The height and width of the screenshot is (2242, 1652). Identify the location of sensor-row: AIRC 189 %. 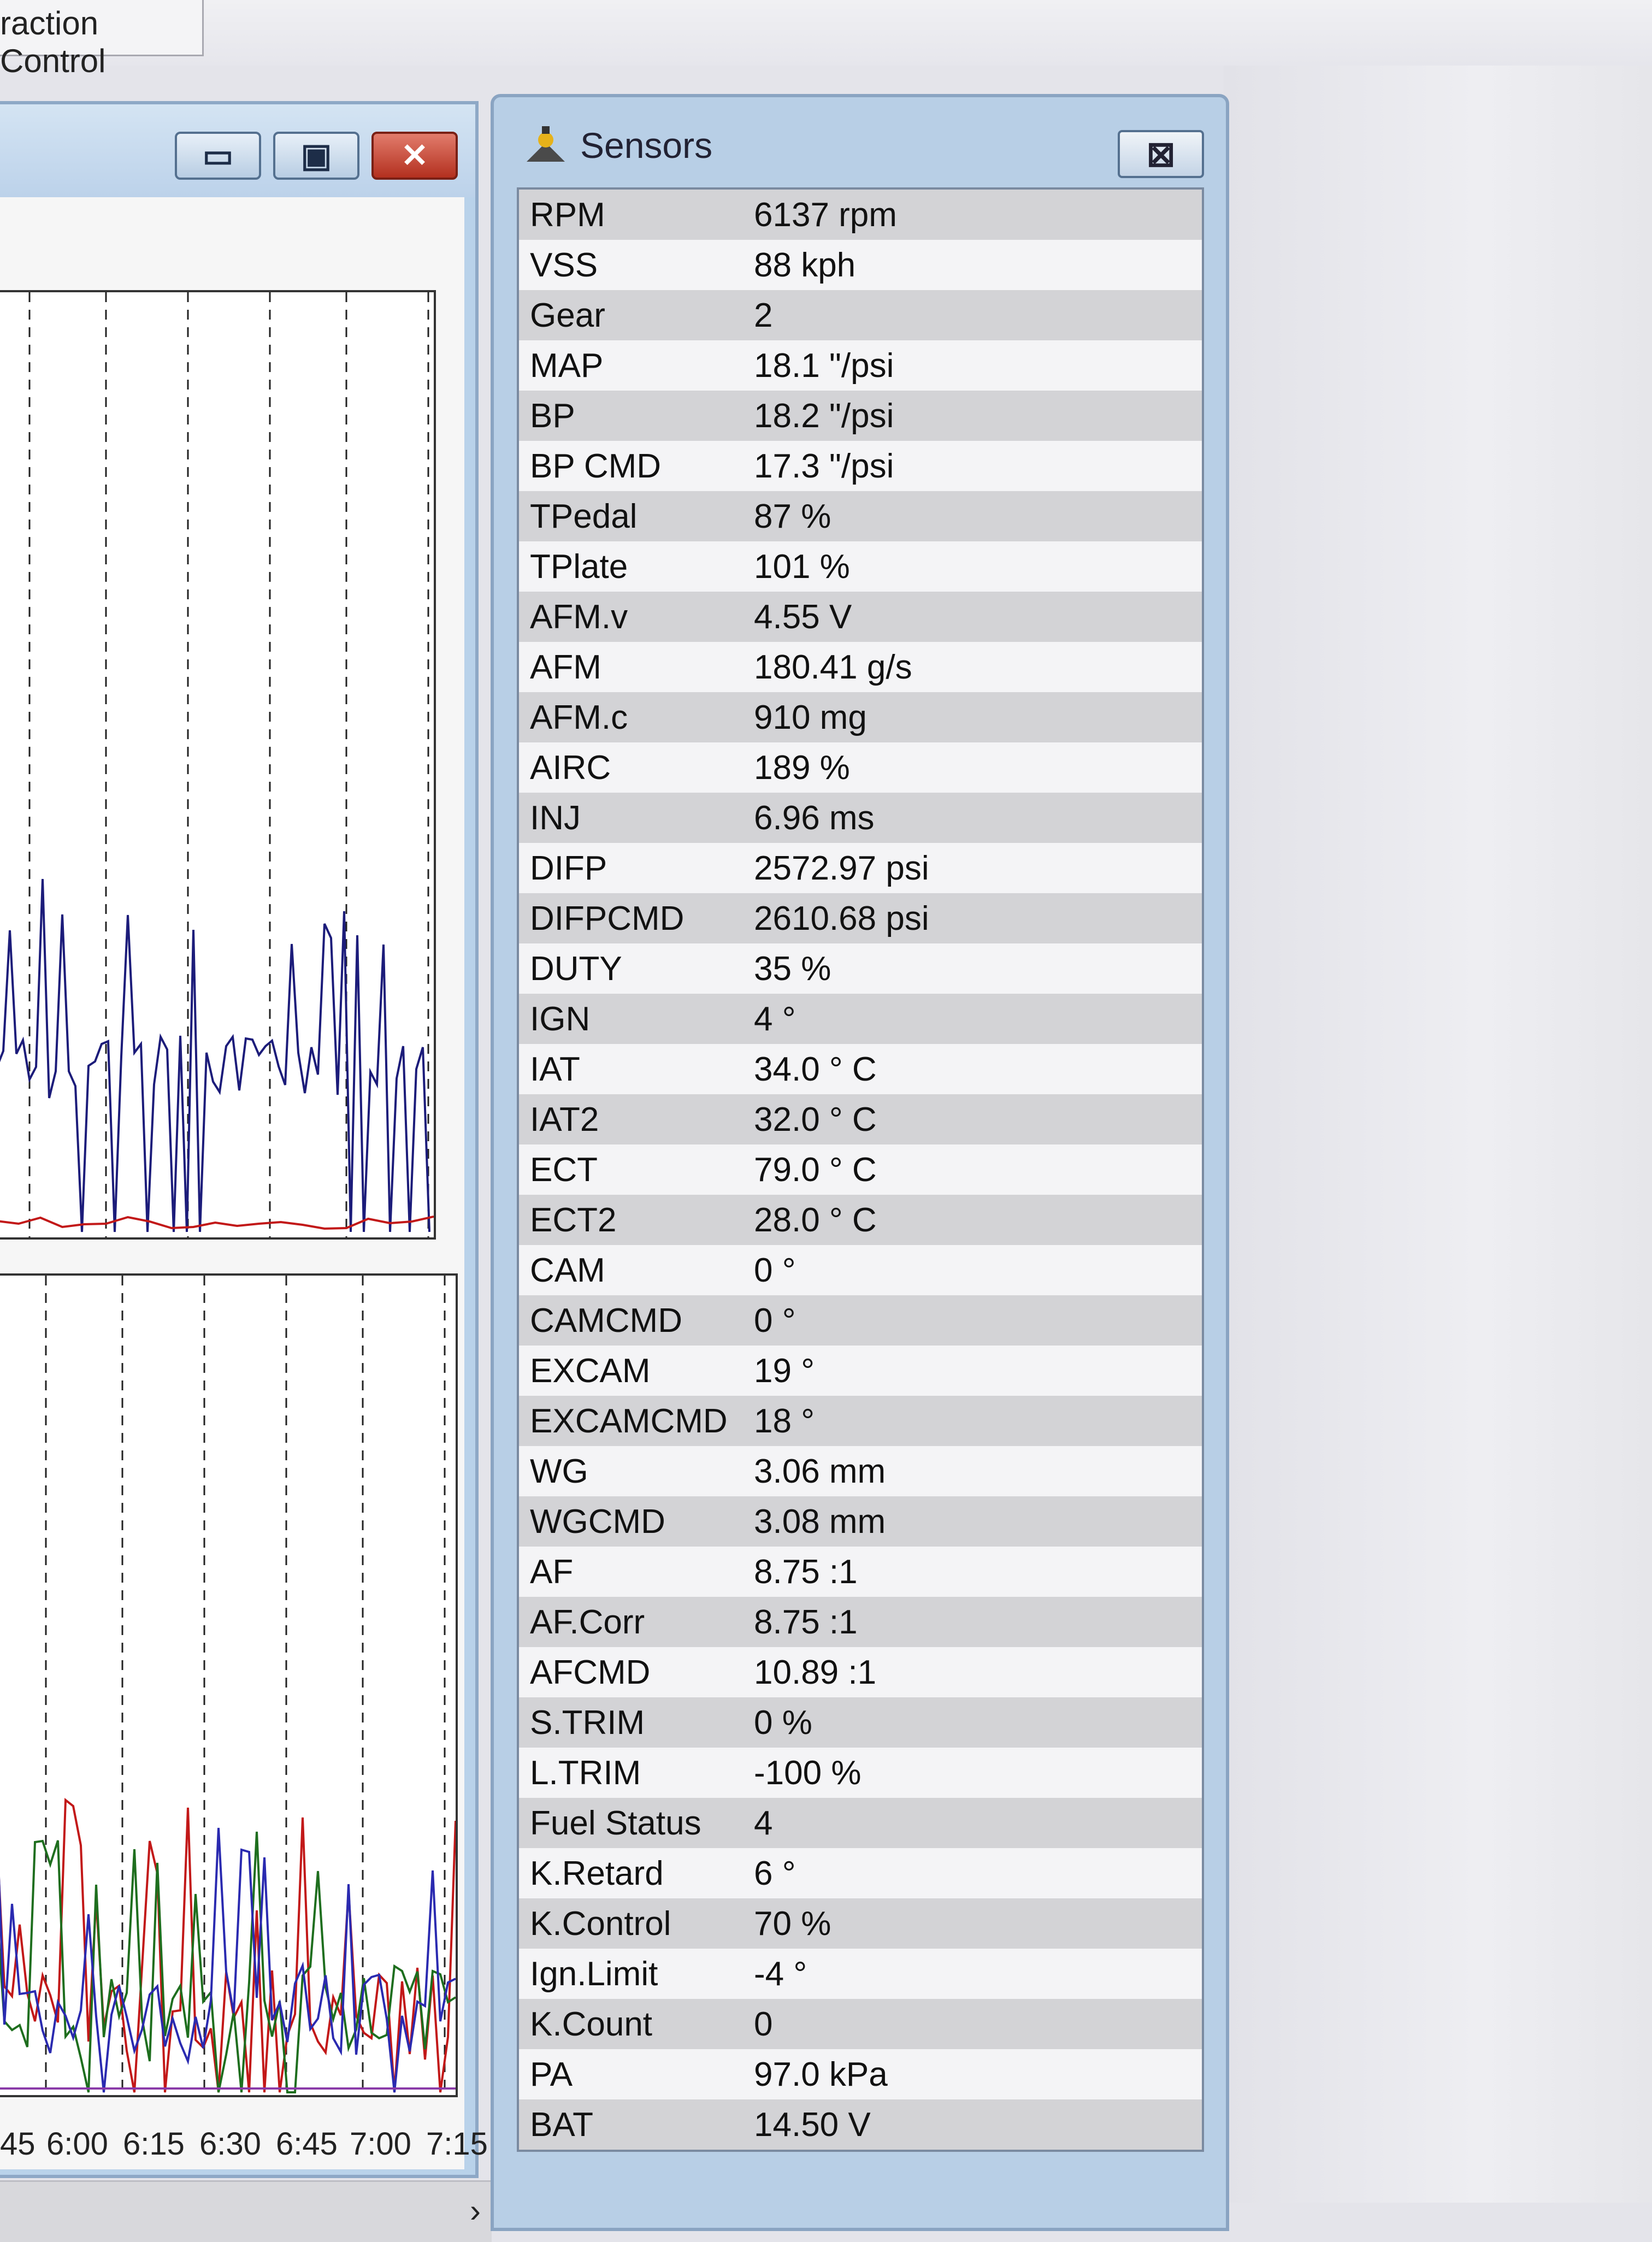
(860, 767).